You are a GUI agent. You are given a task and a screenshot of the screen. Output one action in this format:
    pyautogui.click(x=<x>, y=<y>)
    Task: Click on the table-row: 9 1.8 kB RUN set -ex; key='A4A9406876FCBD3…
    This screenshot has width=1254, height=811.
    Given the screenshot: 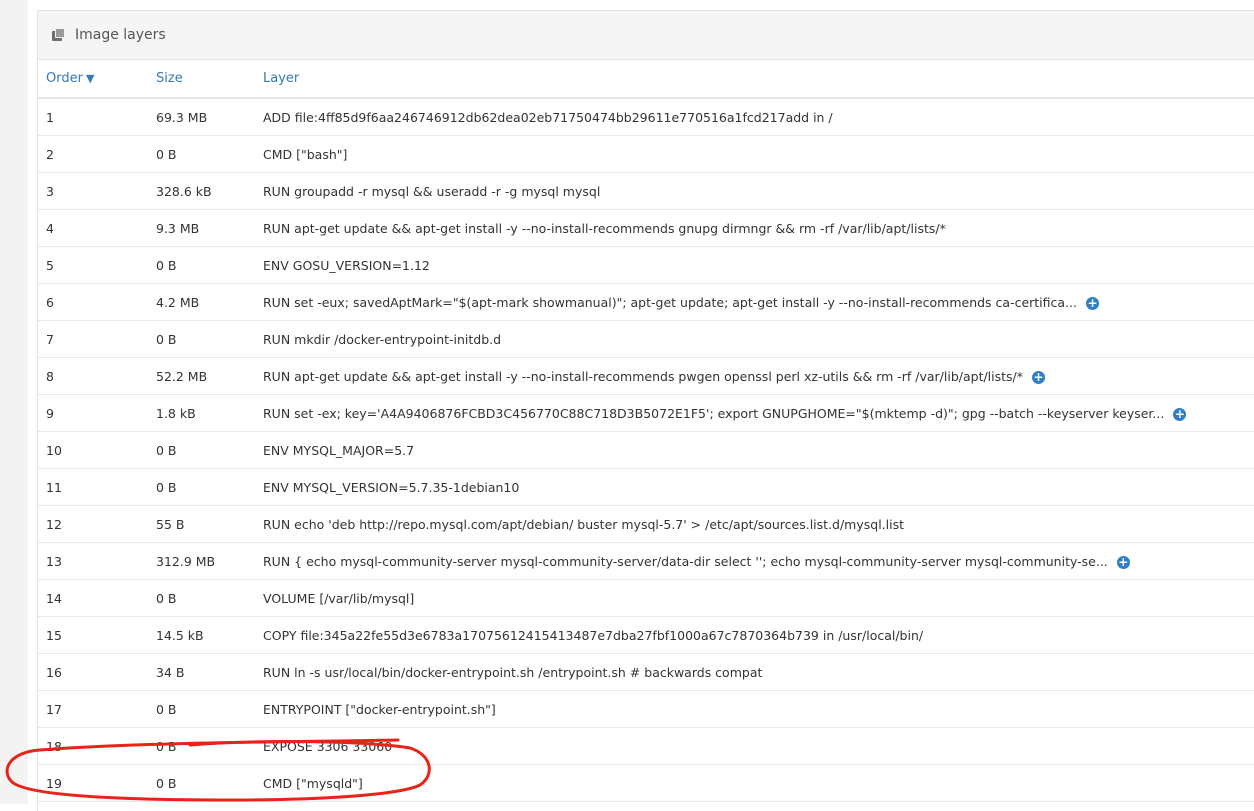 What is the action you would take?
    pyautogui.click(x=646, y=413)
    